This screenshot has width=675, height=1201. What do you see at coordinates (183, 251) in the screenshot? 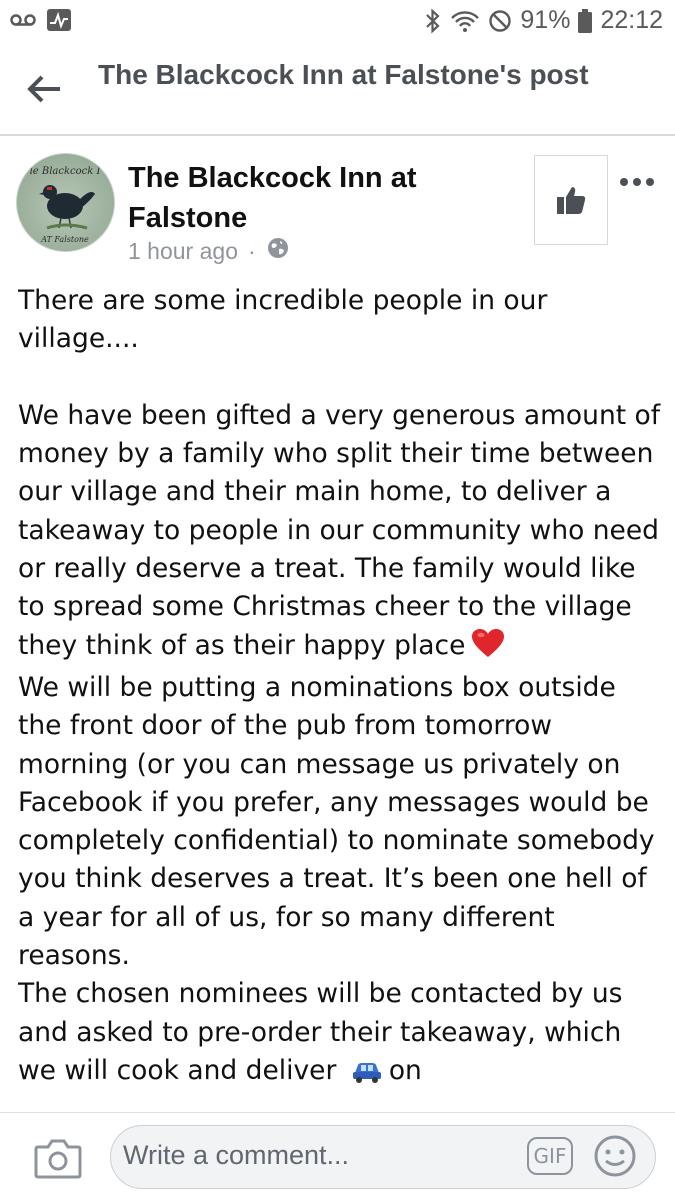
I see `post-time: 1 hour ago` at bounding box center [183, 251].